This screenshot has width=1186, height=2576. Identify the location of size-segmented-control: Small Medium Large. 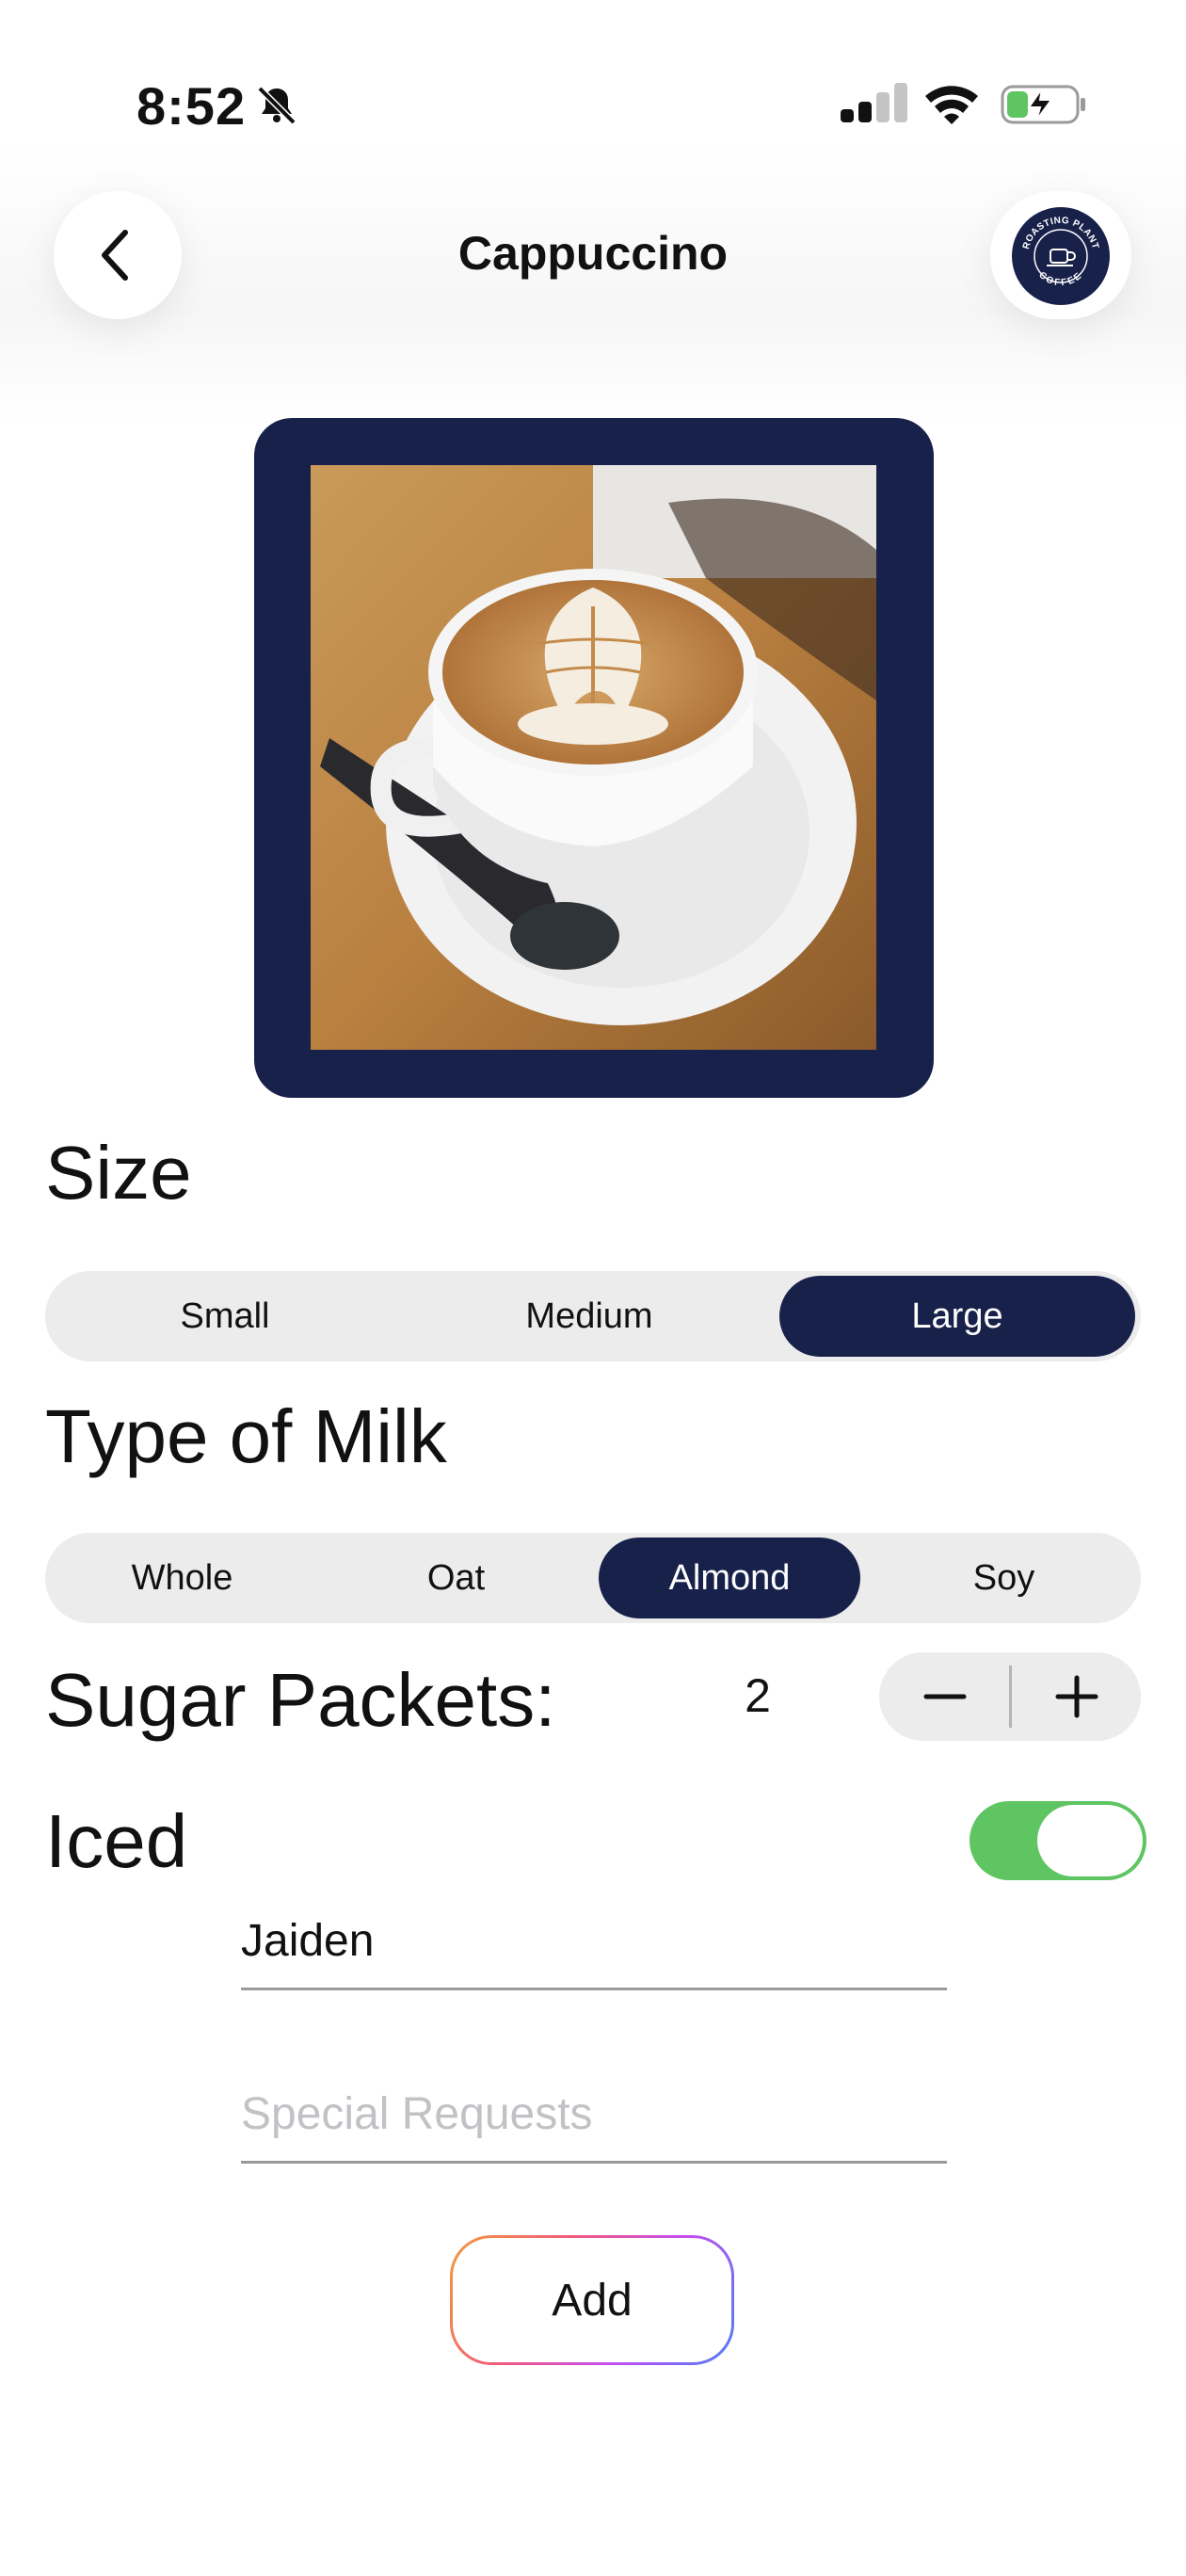
(593, 1316).